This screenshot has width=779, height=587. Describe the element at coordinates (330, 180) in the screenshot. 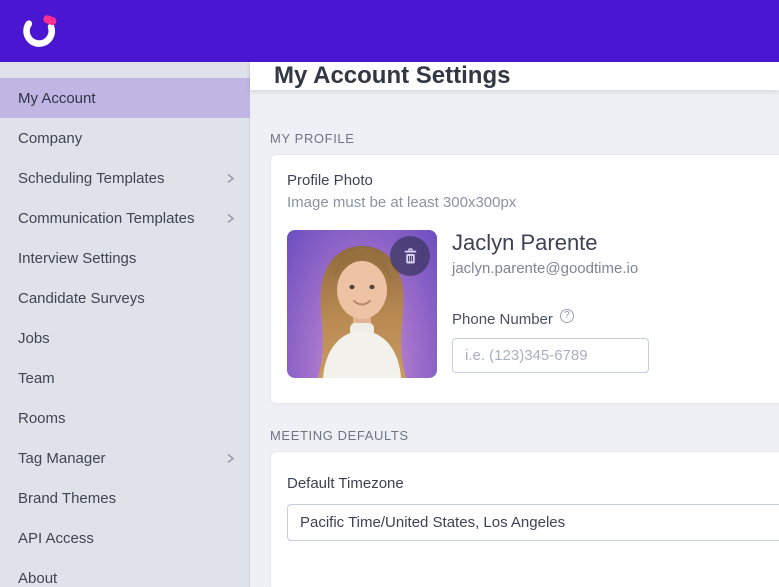

I see `profile-photo-label: Profile Photo` at that location.